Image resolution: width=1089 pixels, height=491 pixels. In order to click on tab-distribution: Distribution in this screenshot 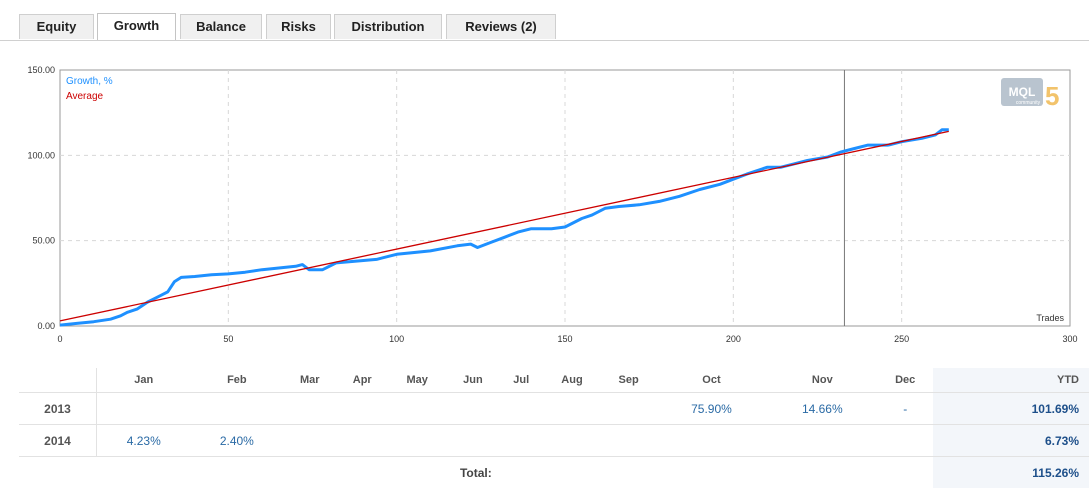, I will do `click(388, 26)`.